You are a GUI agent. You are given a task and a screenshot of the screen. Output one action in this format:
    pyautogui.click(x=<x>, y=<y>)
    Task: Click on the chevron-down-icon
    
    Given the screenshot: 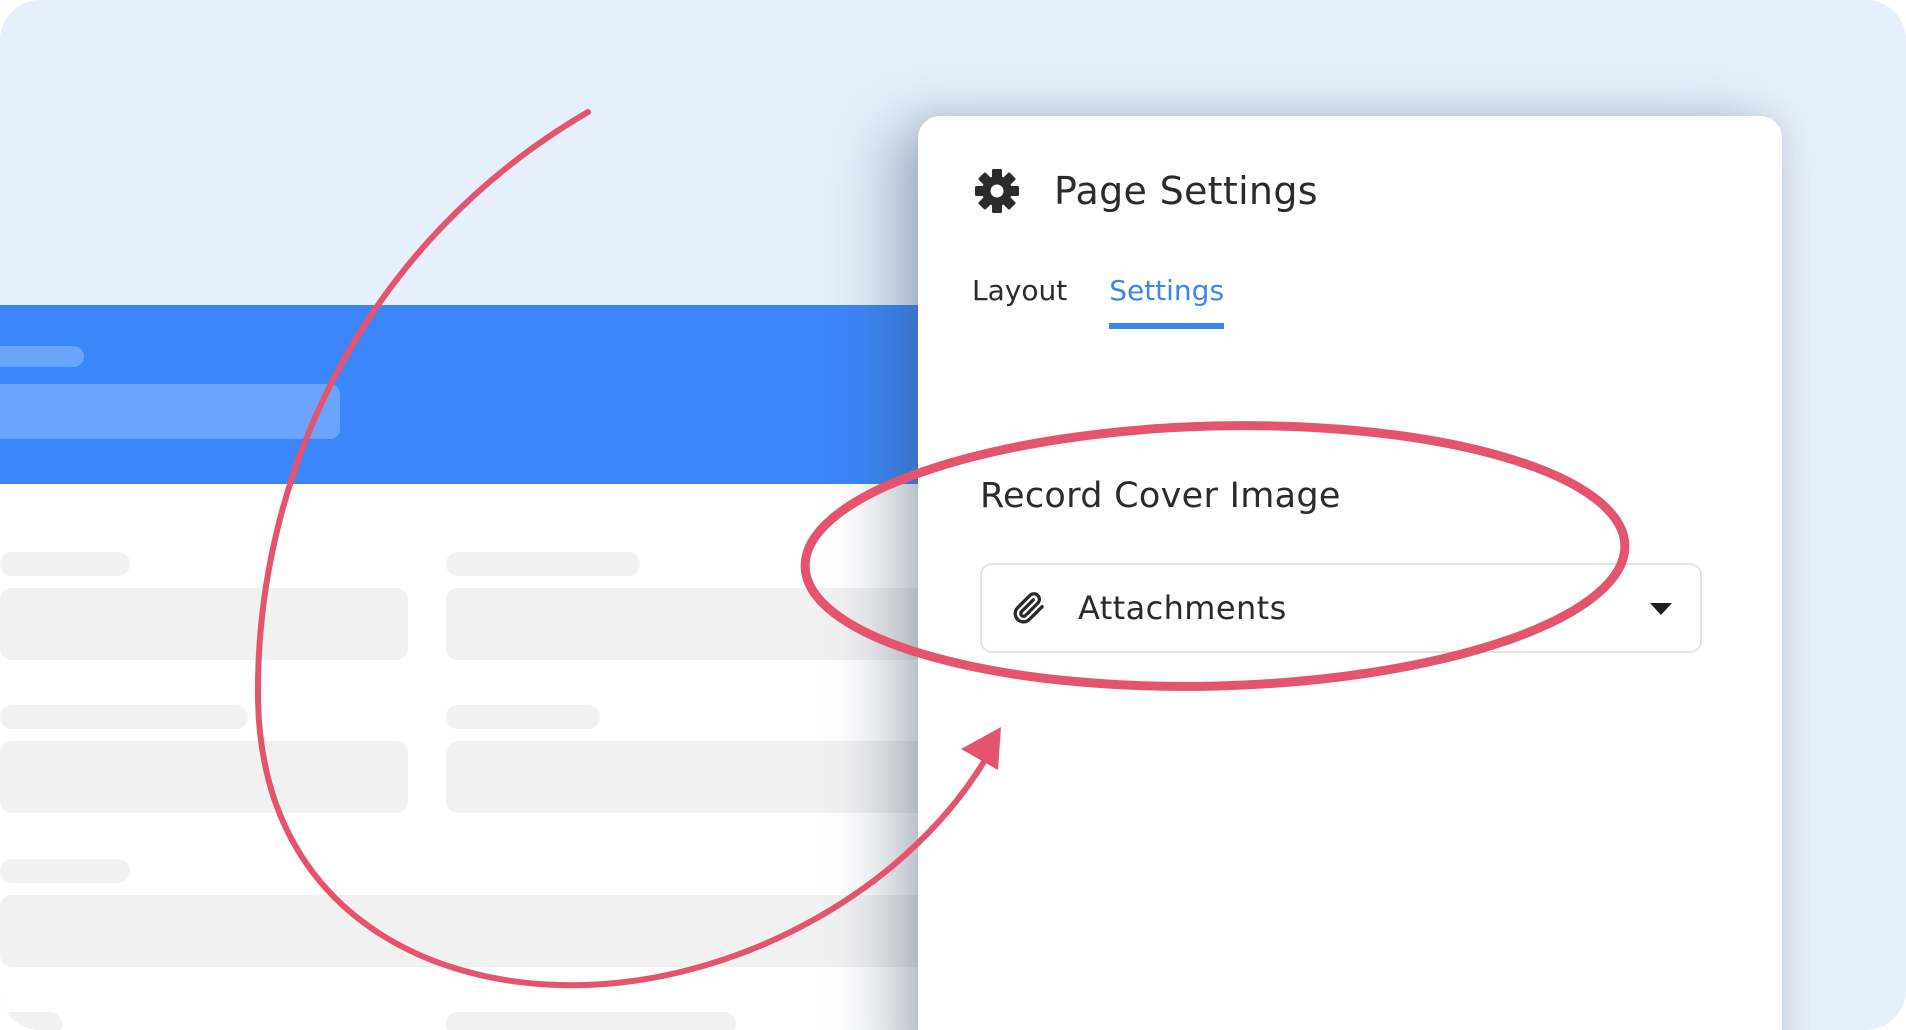 What is the action you would take?
    pyautogui.click(x=1661, y=609)
    